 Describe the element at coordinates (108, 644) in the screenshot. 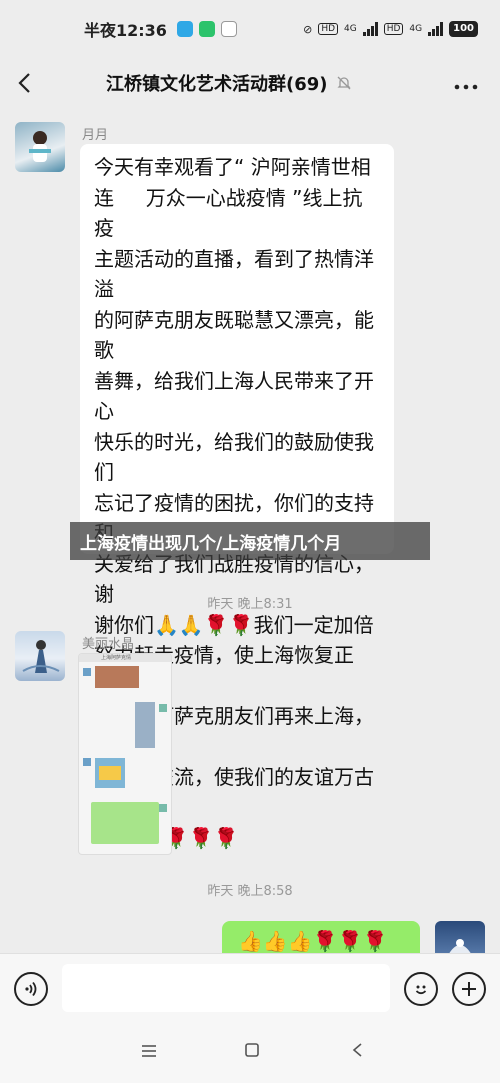

I see `sender-name: 美丽水晶` at that location.